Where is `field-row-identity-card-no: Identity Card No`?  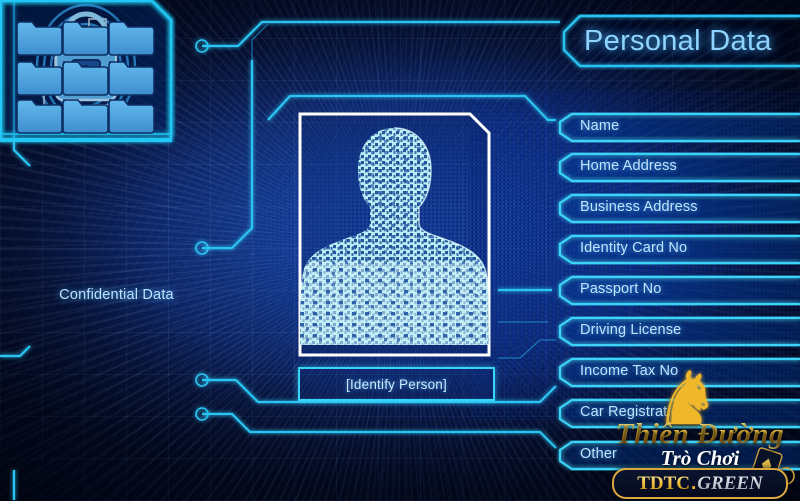
field-row-identity-card-no: Identity Card No is located at coordinates (678, 249).